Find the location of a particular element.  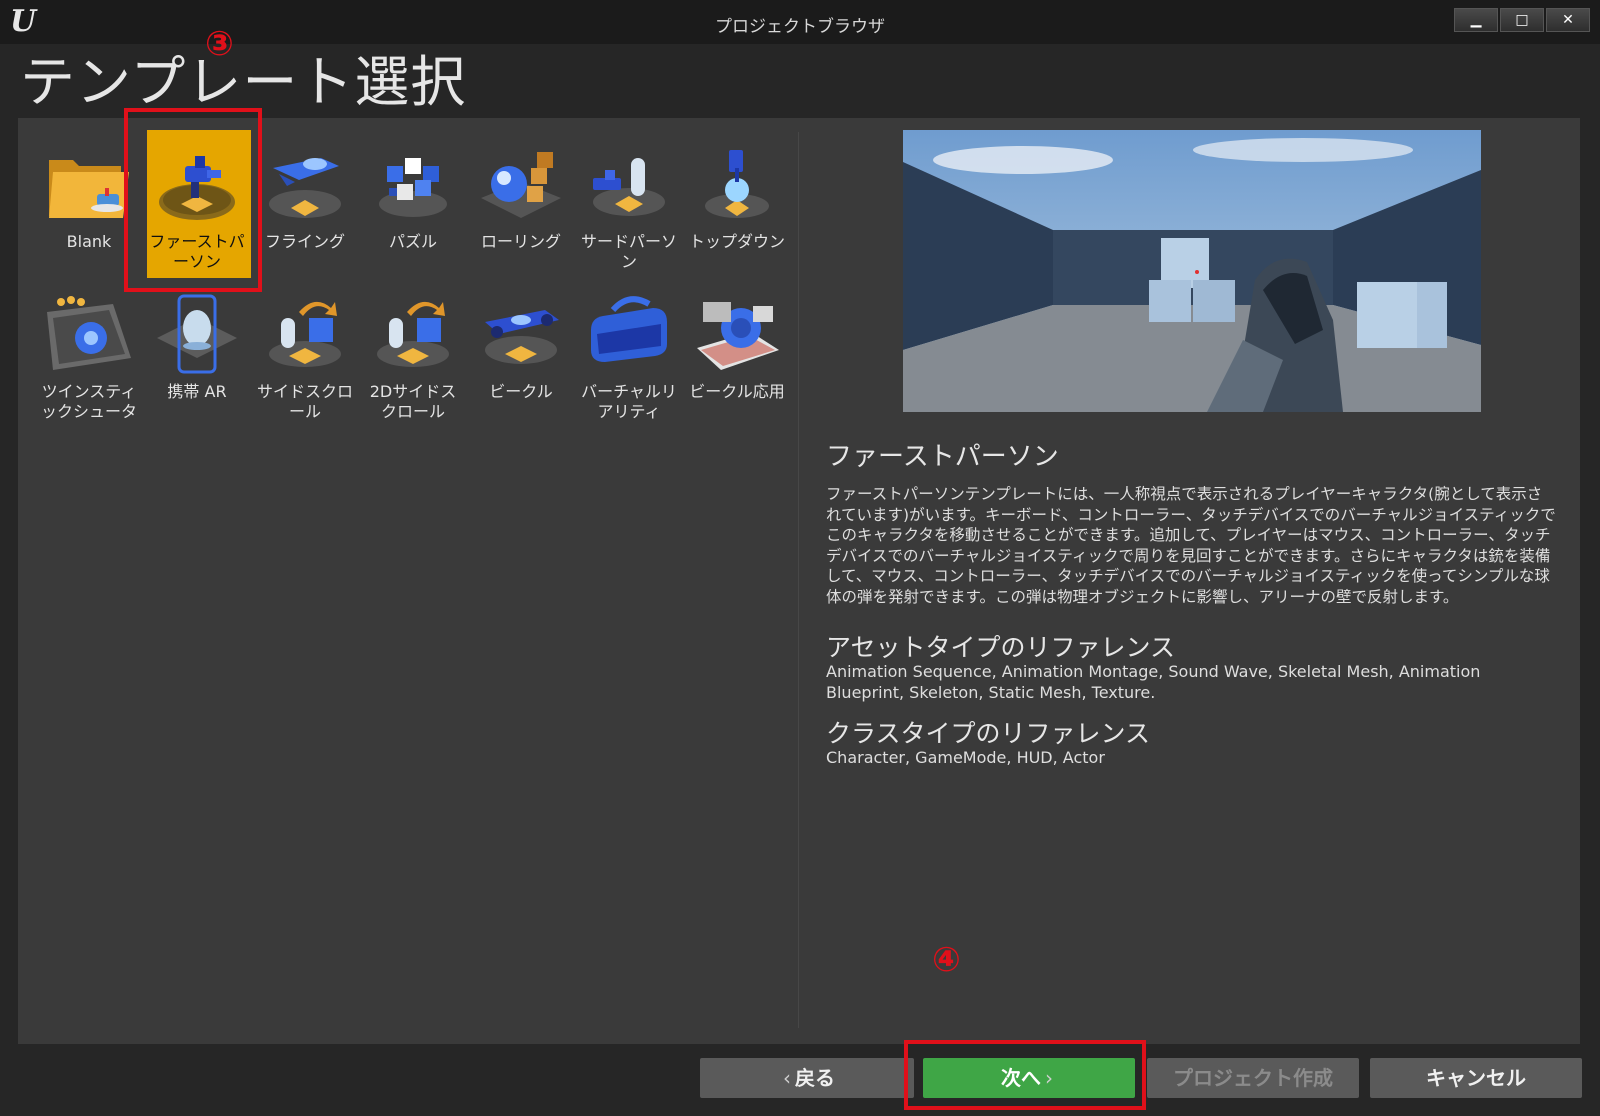

template-tile-virtual-reality: バーチャルリアリティ is located at coordinates (629, 355).